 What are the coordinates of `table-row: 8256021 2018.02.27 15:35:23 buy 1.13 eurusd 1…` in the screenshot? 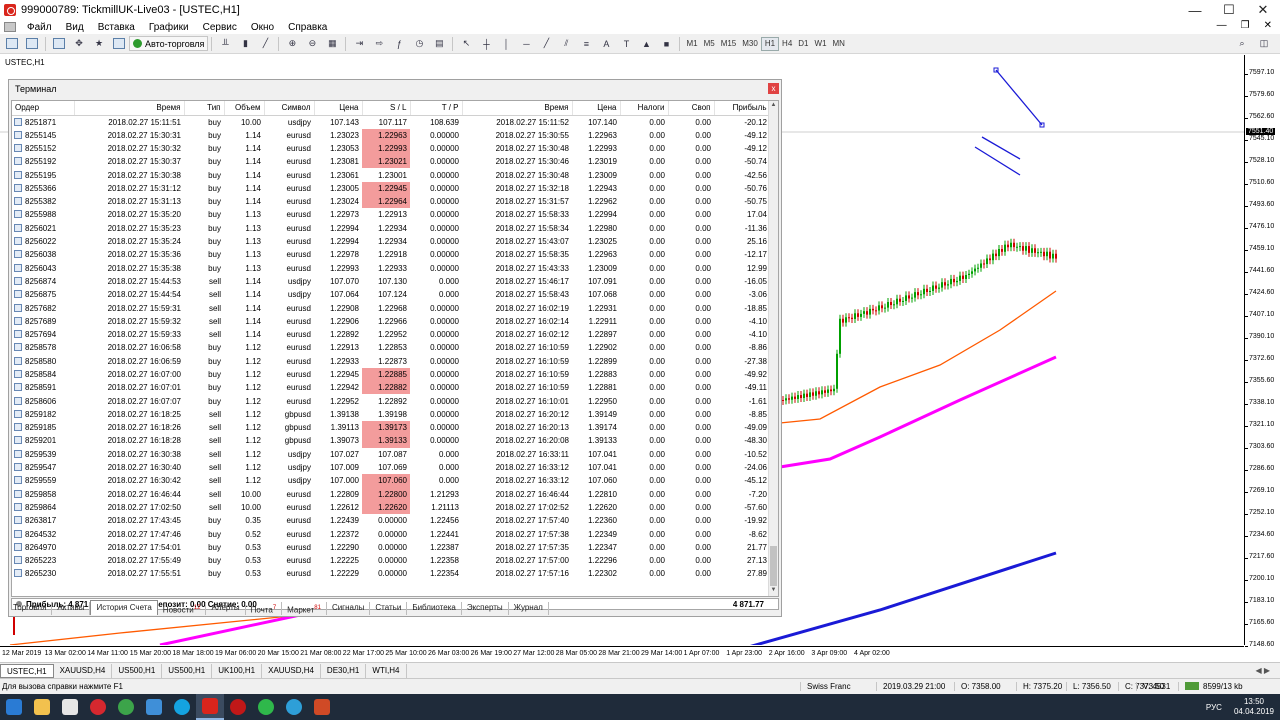 It's located at (391, 228).